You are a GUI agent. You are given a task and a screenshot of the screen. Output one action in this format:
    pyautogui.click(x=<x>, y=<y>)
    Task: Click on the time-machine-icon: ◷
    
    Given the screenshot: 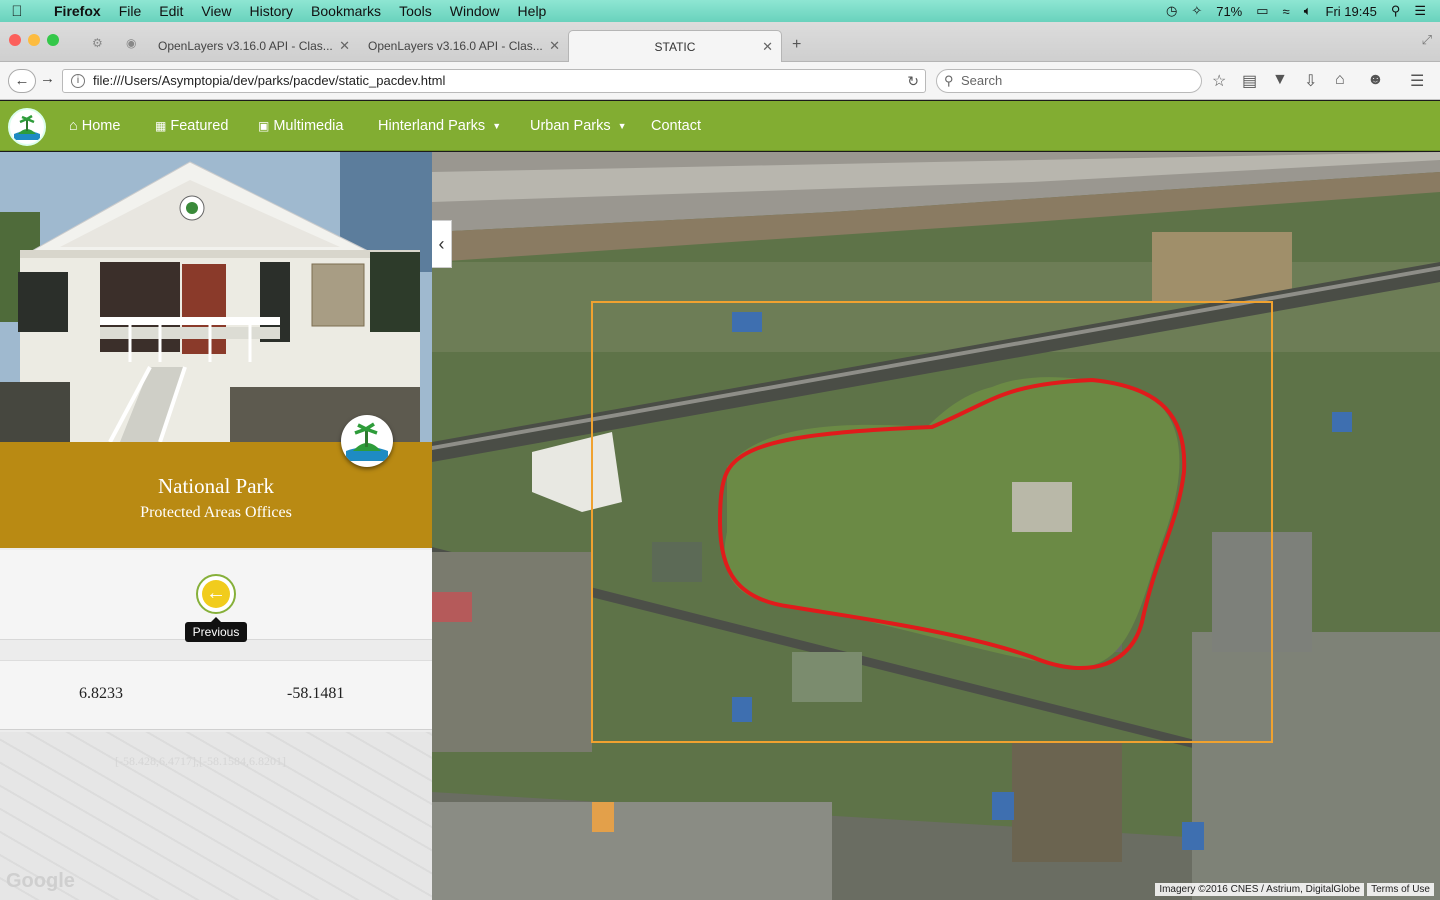 What is the action you would take?
    pyautogui.click(x=1171, y=11)
    